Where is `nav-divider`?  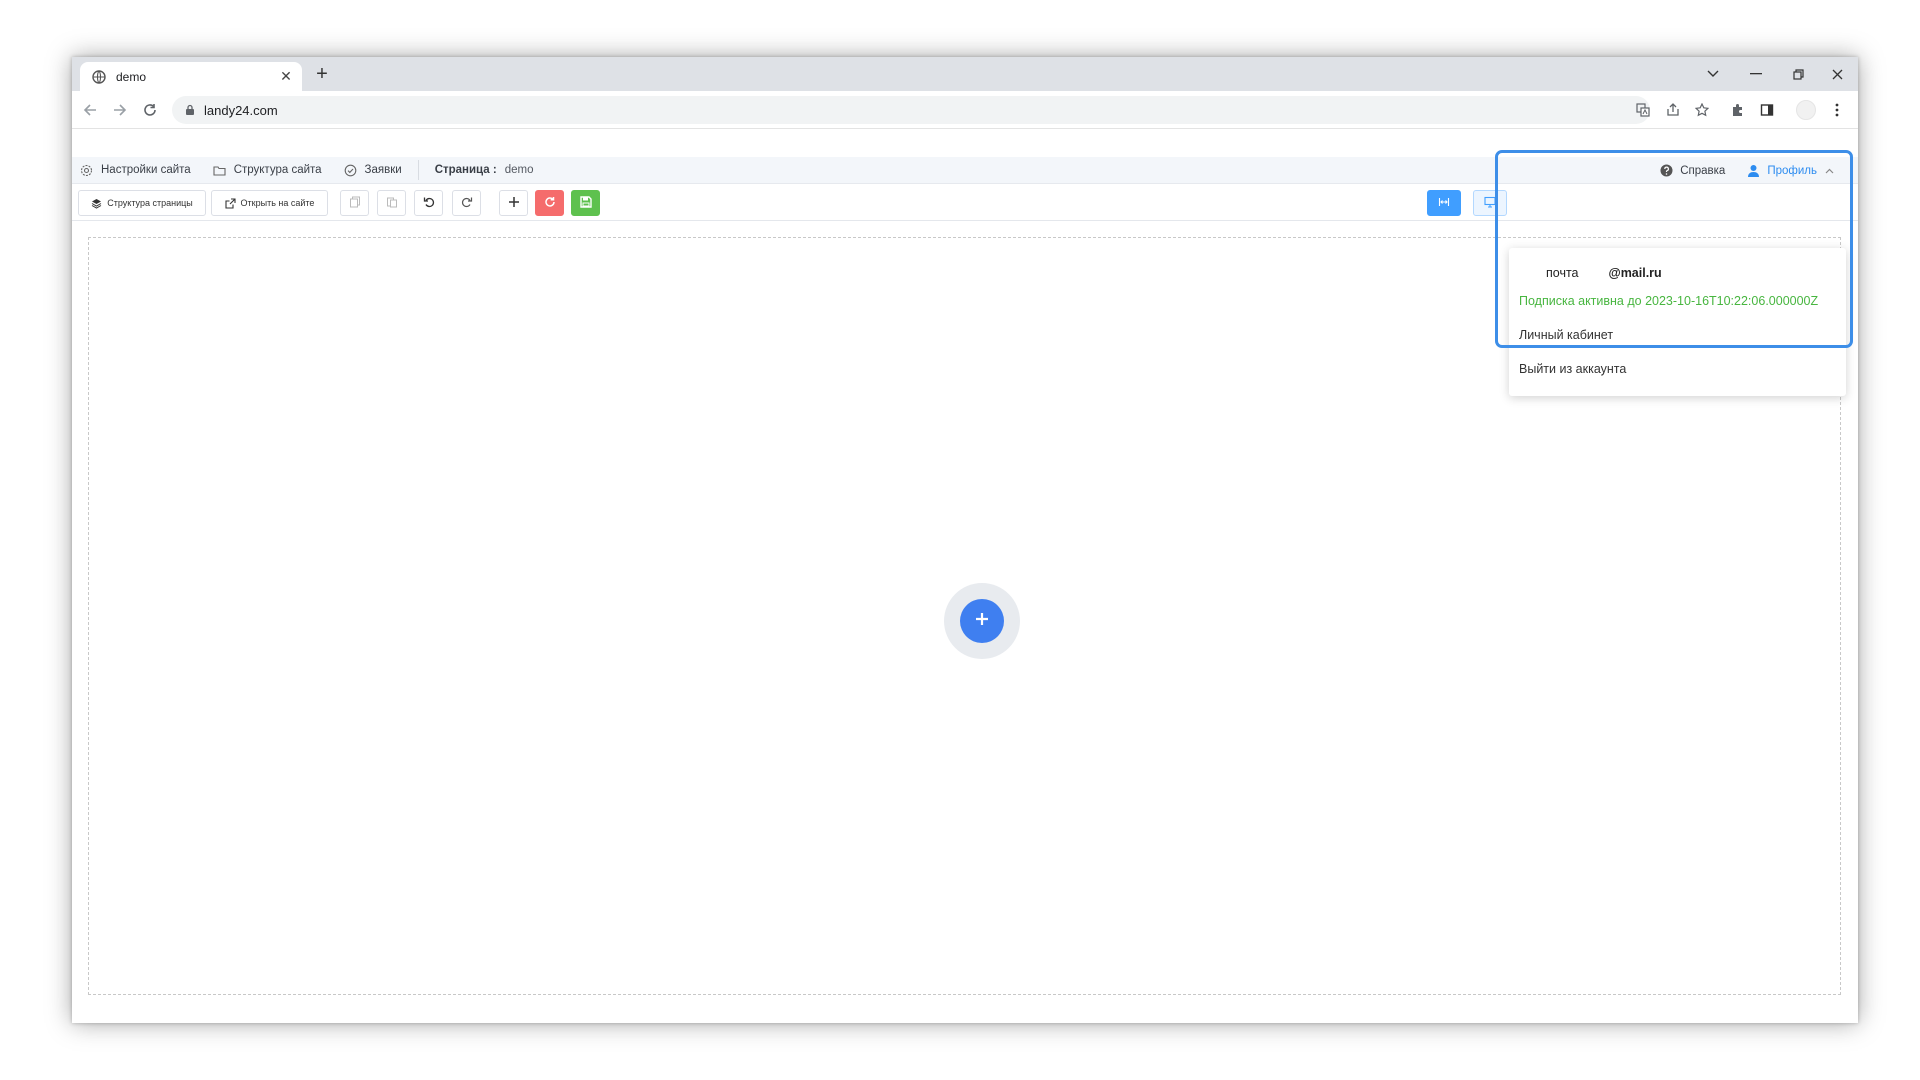
nav-divider is located at coordinates (418, 170).